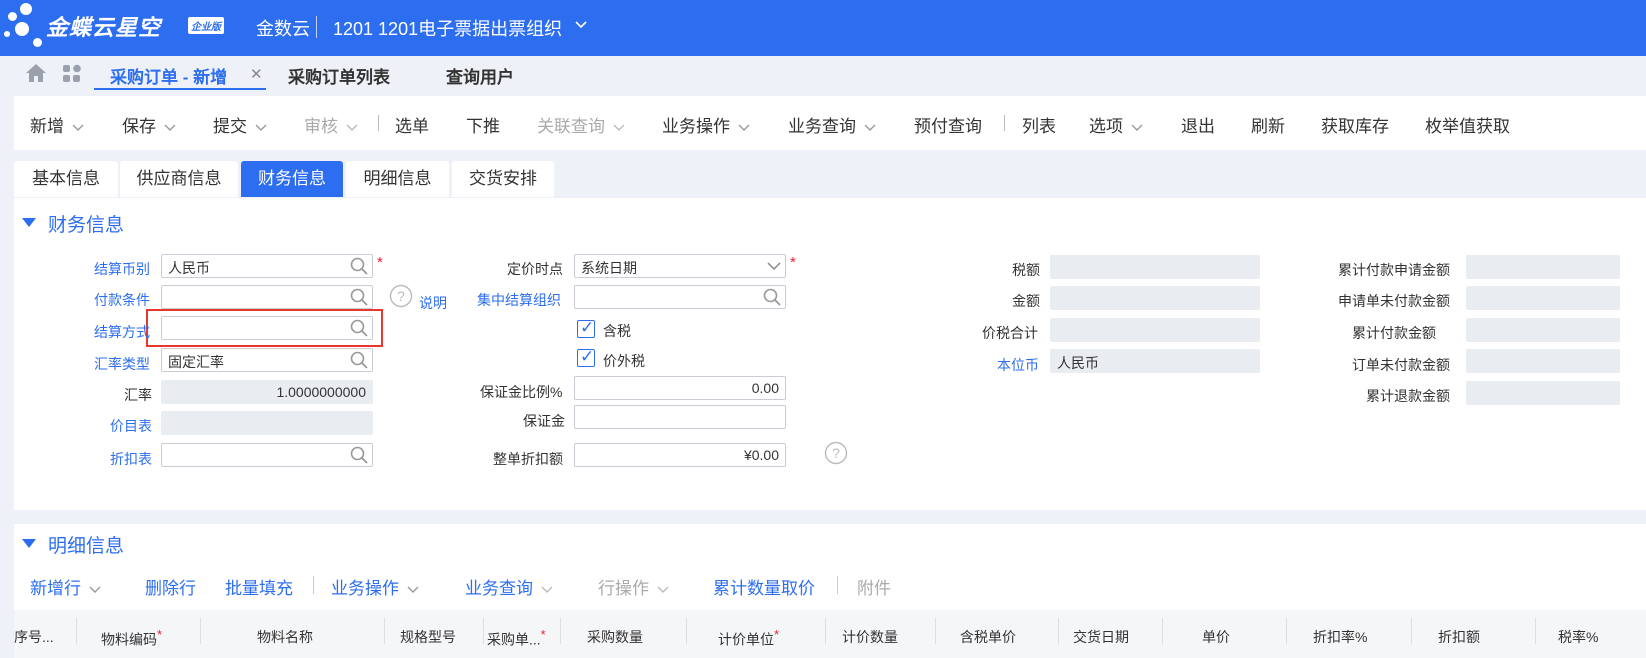  I want to click on central-settle-org-field, so click(680, 297).